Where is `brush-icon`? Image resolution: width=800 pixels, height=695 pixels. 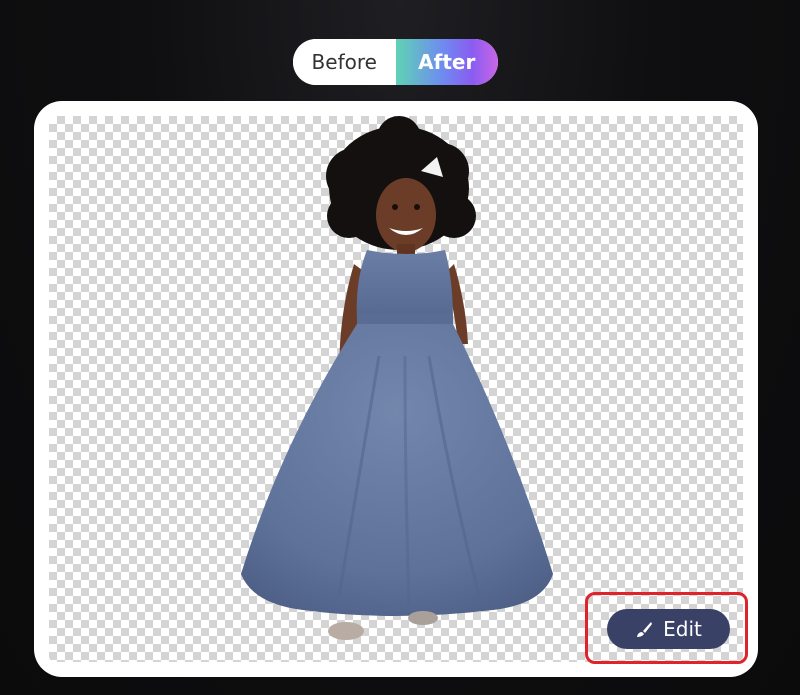 brush-icon is located at coordinates (644, 629).